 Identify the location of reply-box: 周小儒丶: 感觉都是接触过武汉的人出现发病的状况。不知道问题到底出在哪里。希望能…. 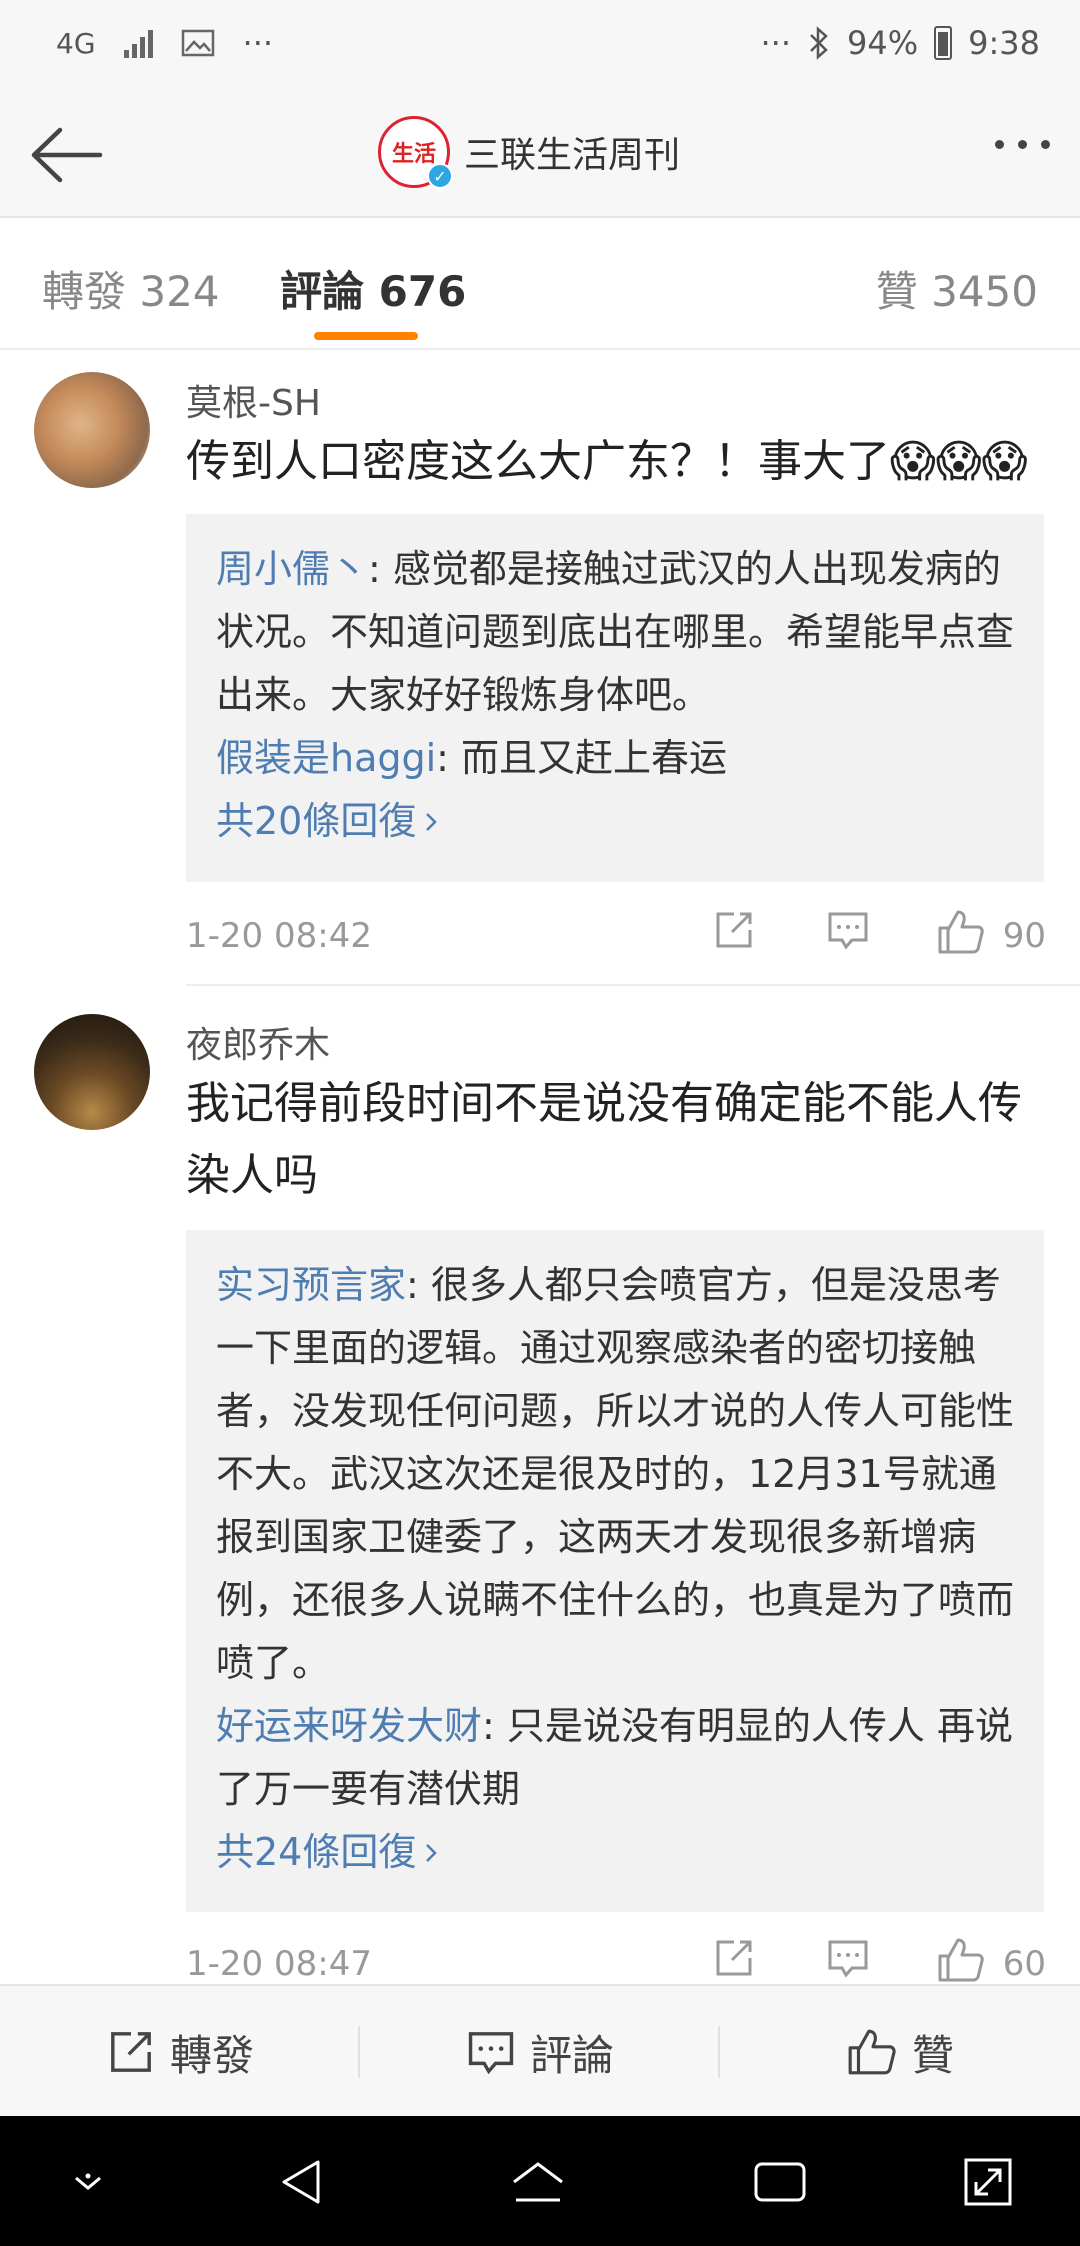
(615, 698).